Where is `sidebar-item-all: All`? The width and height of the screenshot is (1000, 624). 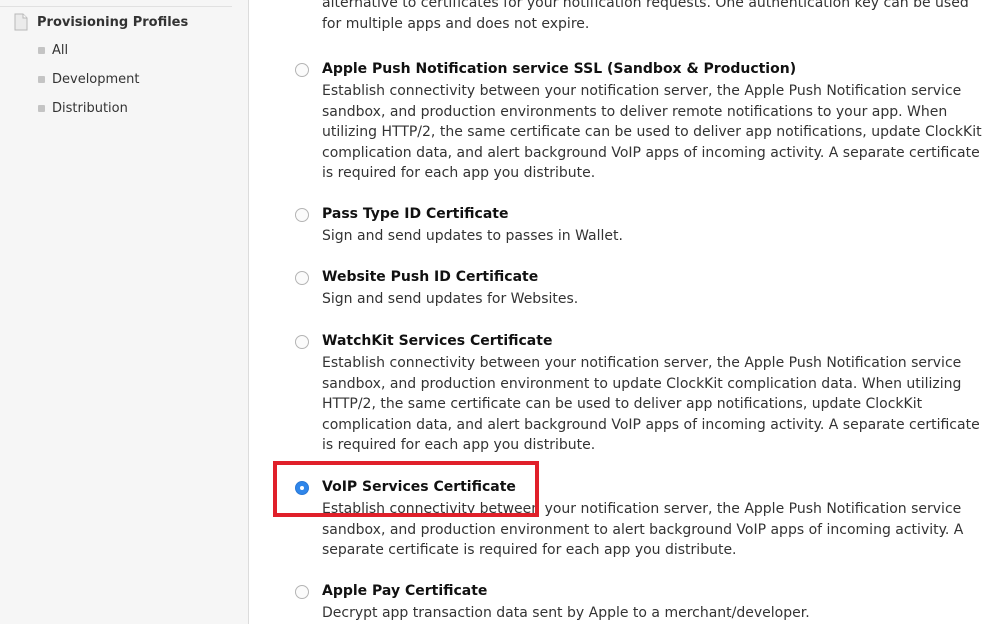
sidebar-item-all: All is located at coordinates (53, 50).